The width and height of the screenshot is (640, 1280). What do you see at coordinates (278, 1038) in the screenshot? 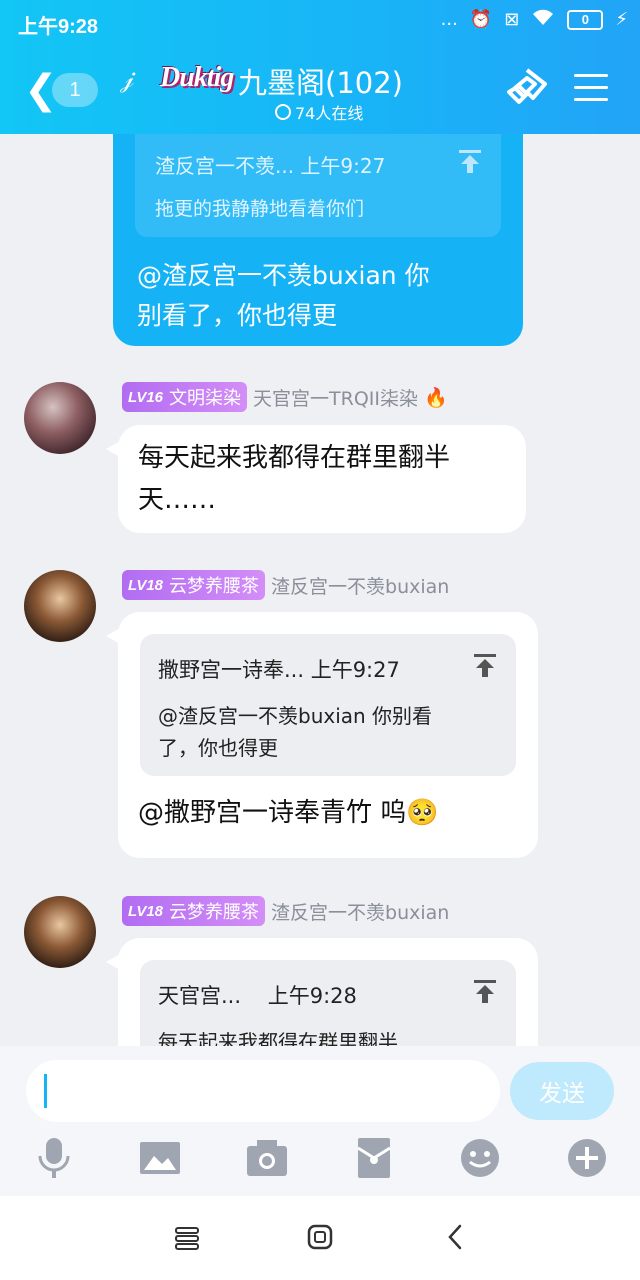
I see `quote-text: 每天起来我都得在群里翻半` at bounding box center [278, 1038].